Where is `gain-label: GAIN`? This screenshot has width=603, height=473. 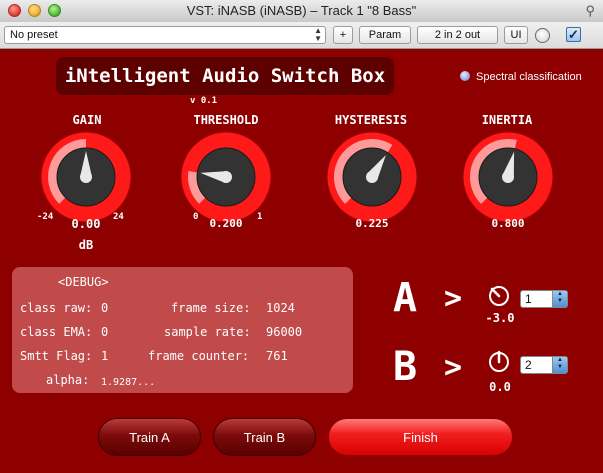 gain-label: GAIN is located at coordinates (87, 120).